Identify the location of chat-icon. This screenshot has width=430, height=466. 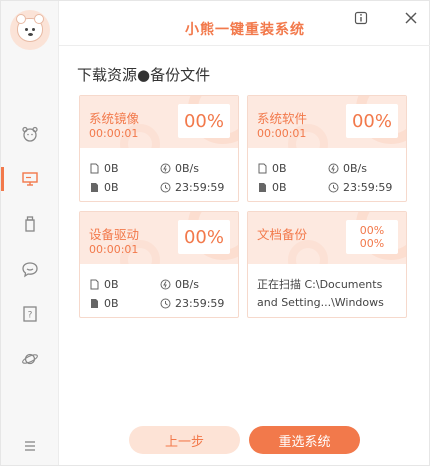
(30, 270).